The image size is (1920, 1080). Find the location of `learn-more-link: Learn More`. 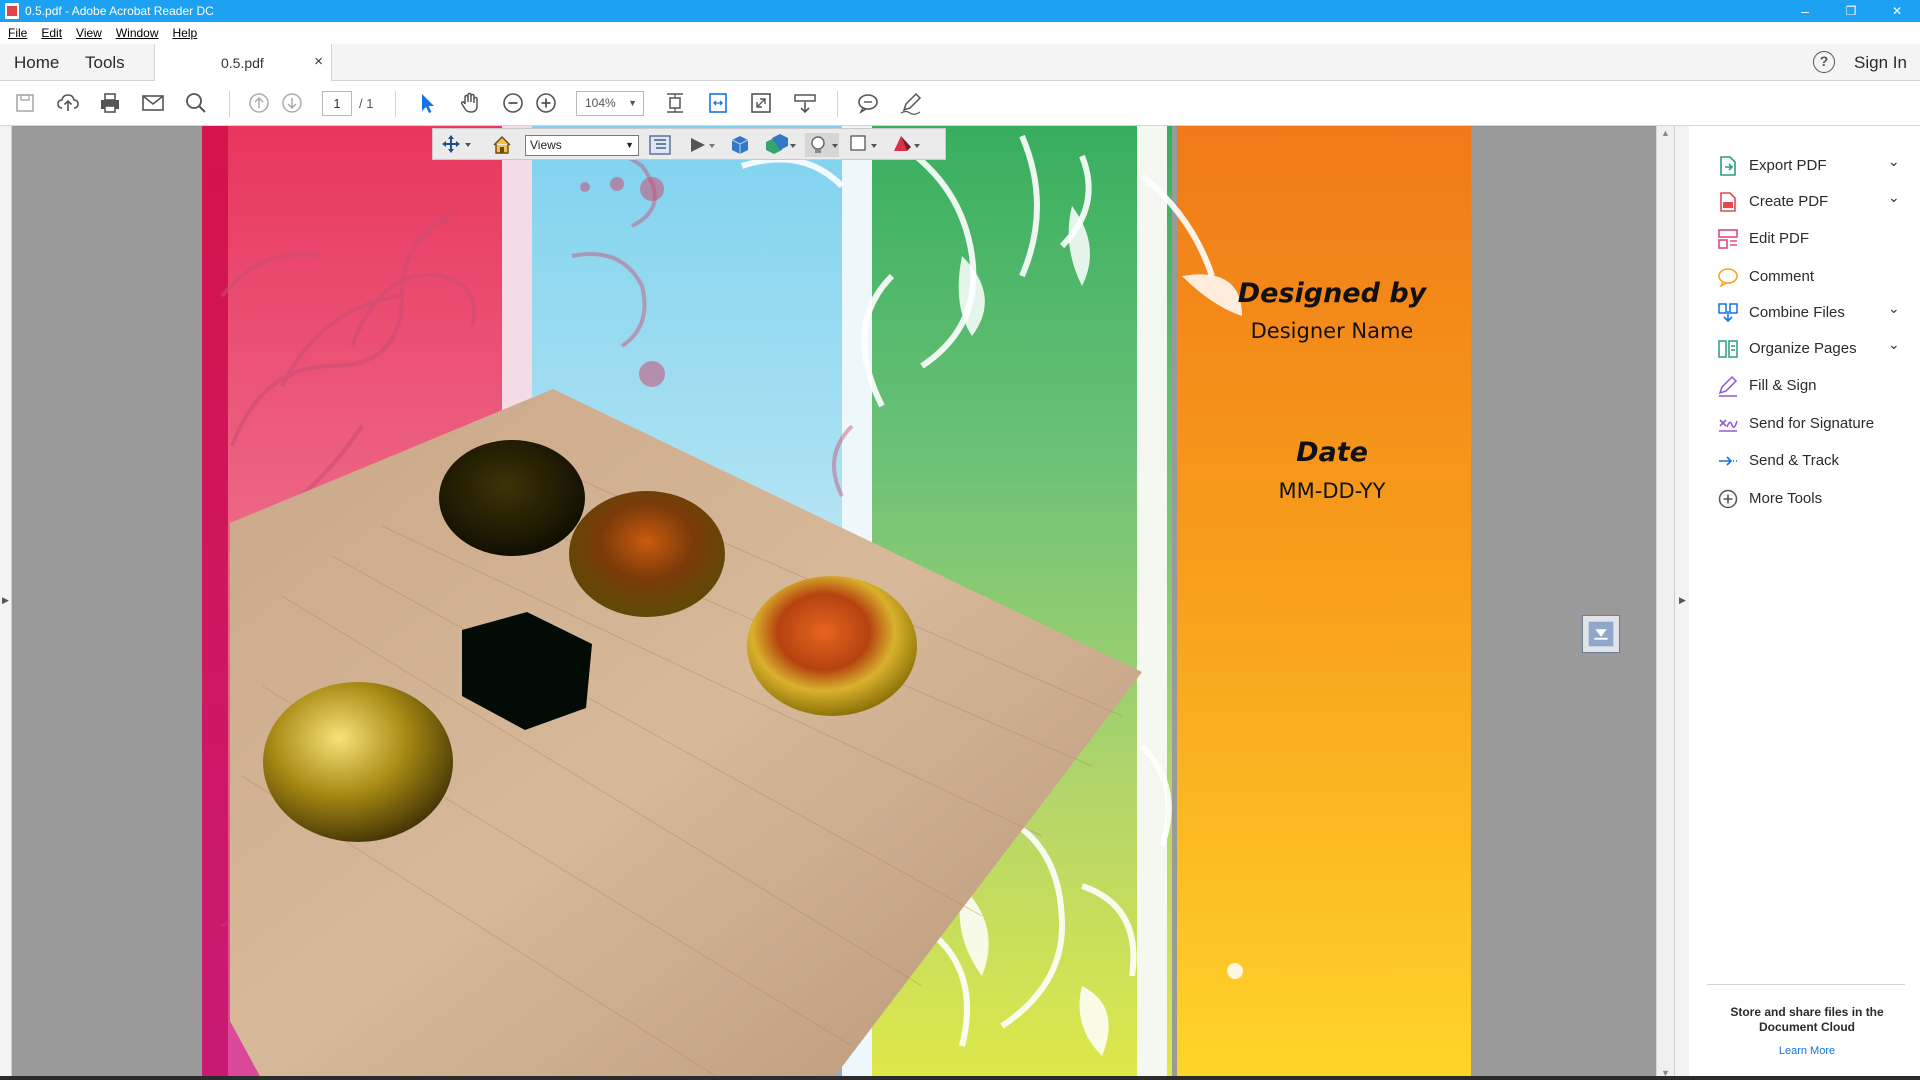

learn-more-link: Learn More is located at coordinates (1807, 1051).